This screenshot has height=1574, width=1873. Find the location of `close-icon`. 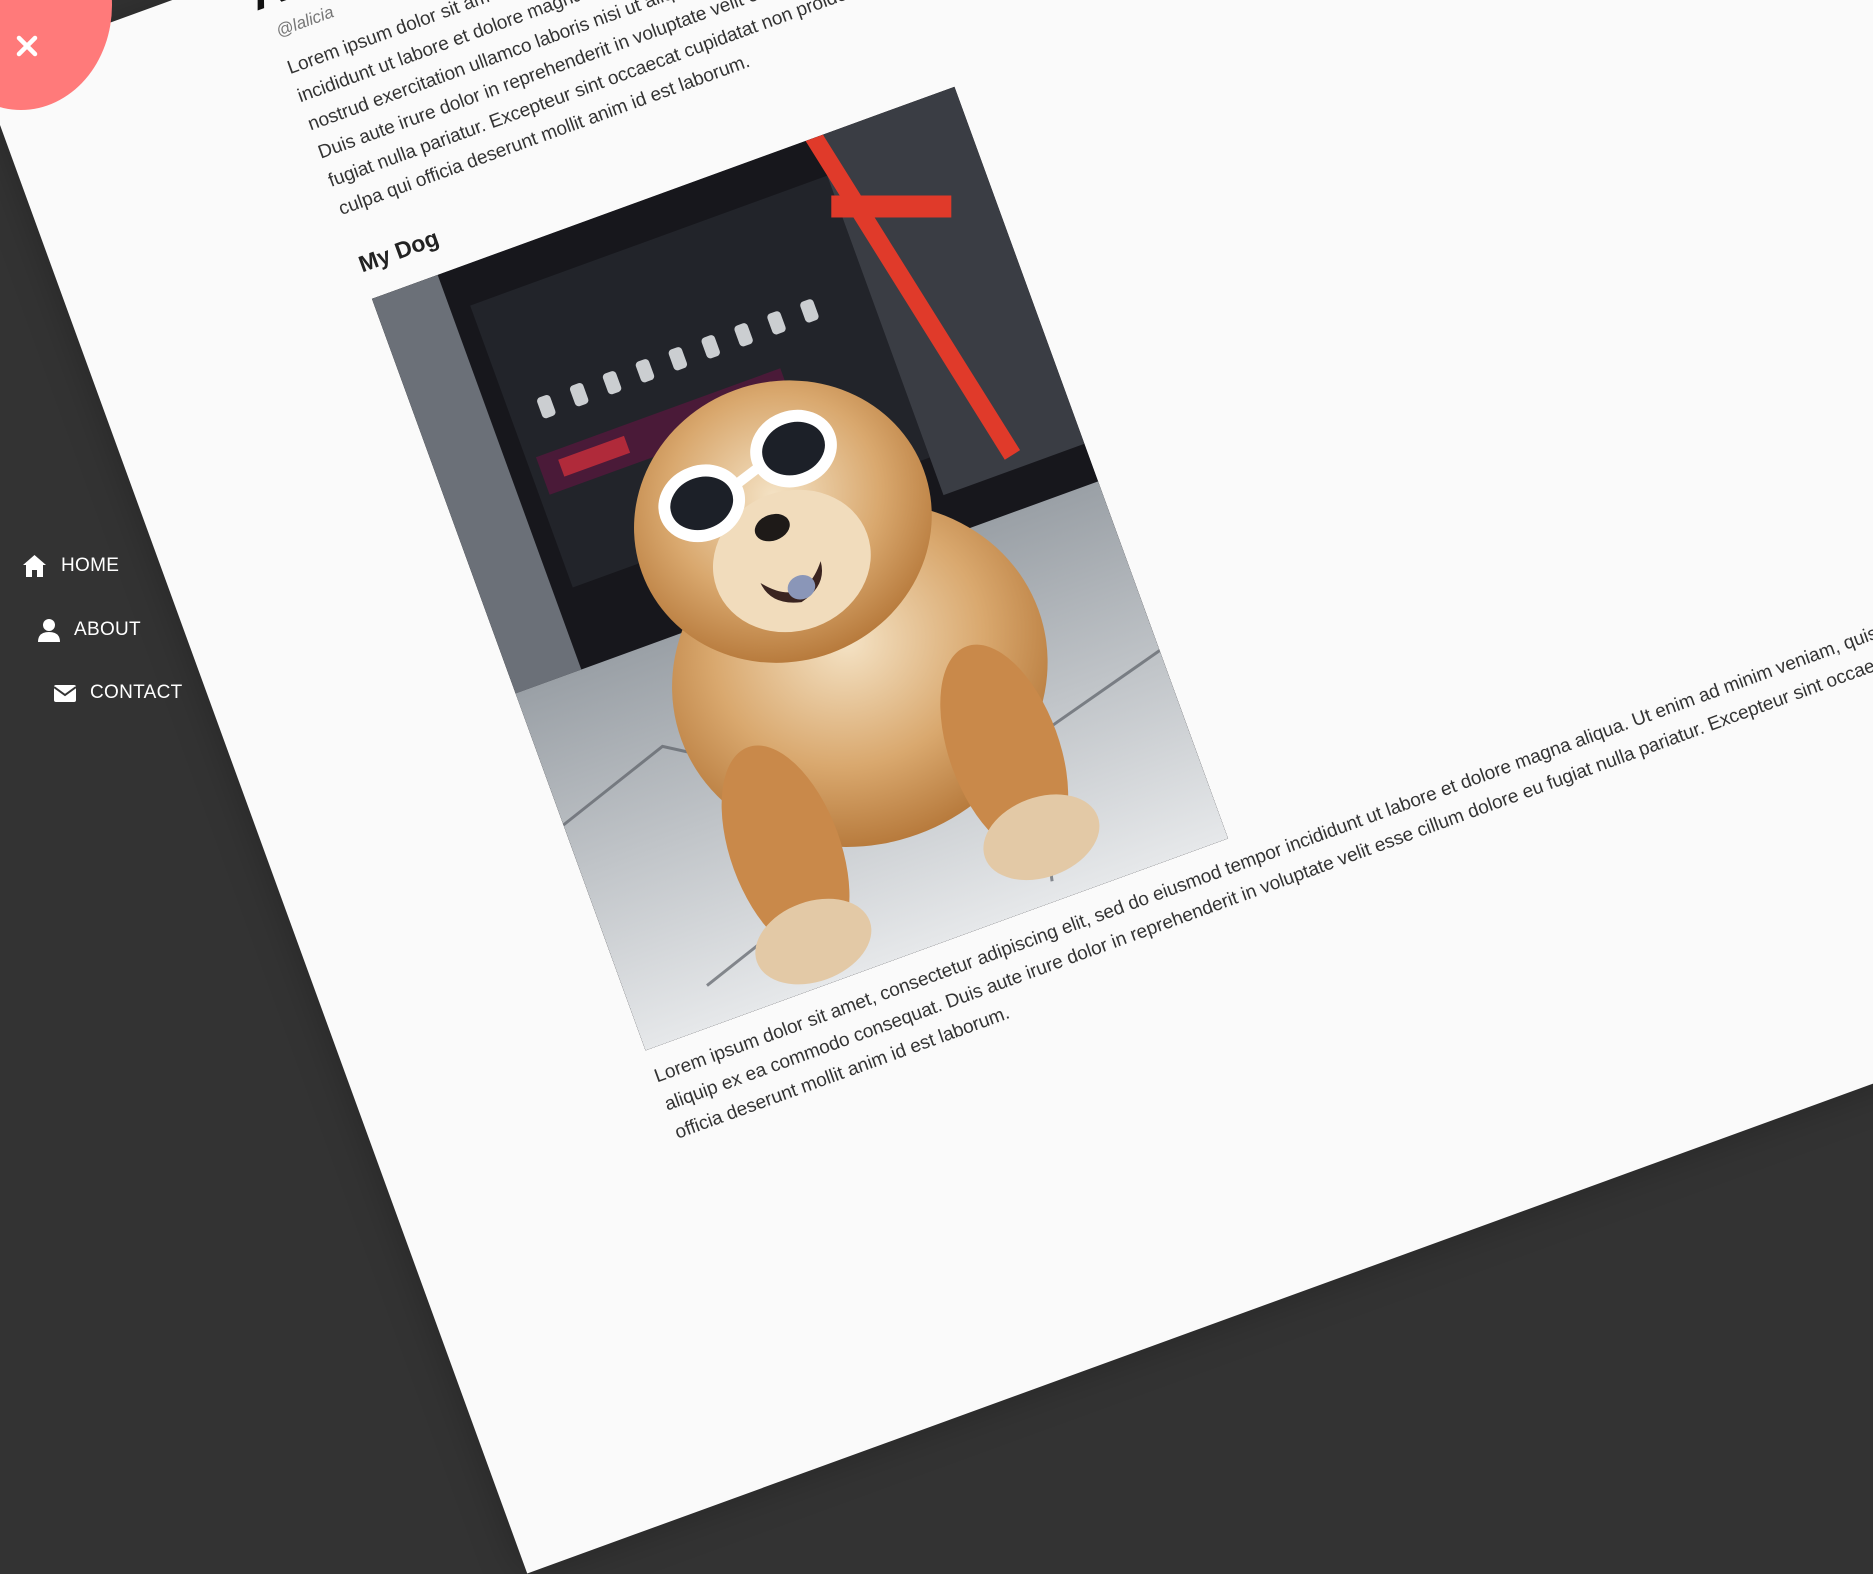

close-icon is located at coordinates (27, 46).